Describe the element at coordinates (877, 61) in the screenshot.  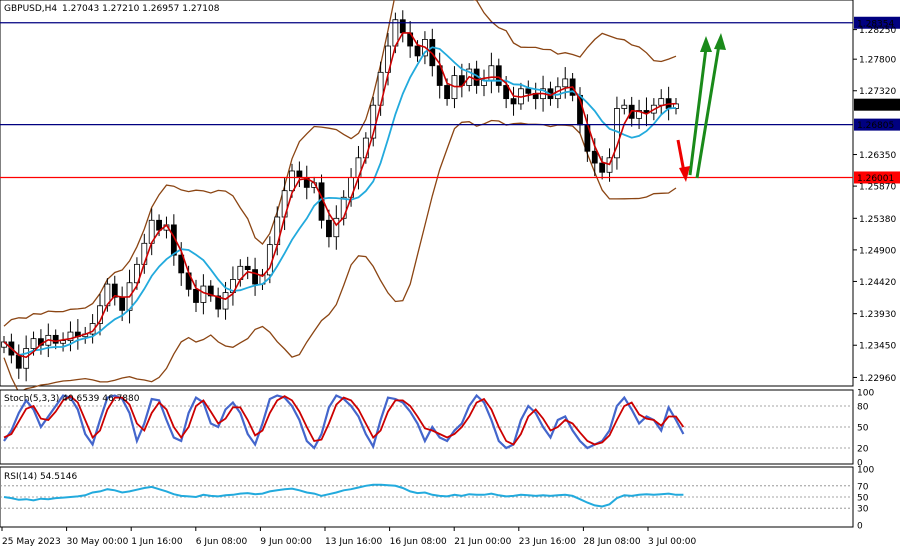
I see `price-tick-label: 1.27800` at that location.